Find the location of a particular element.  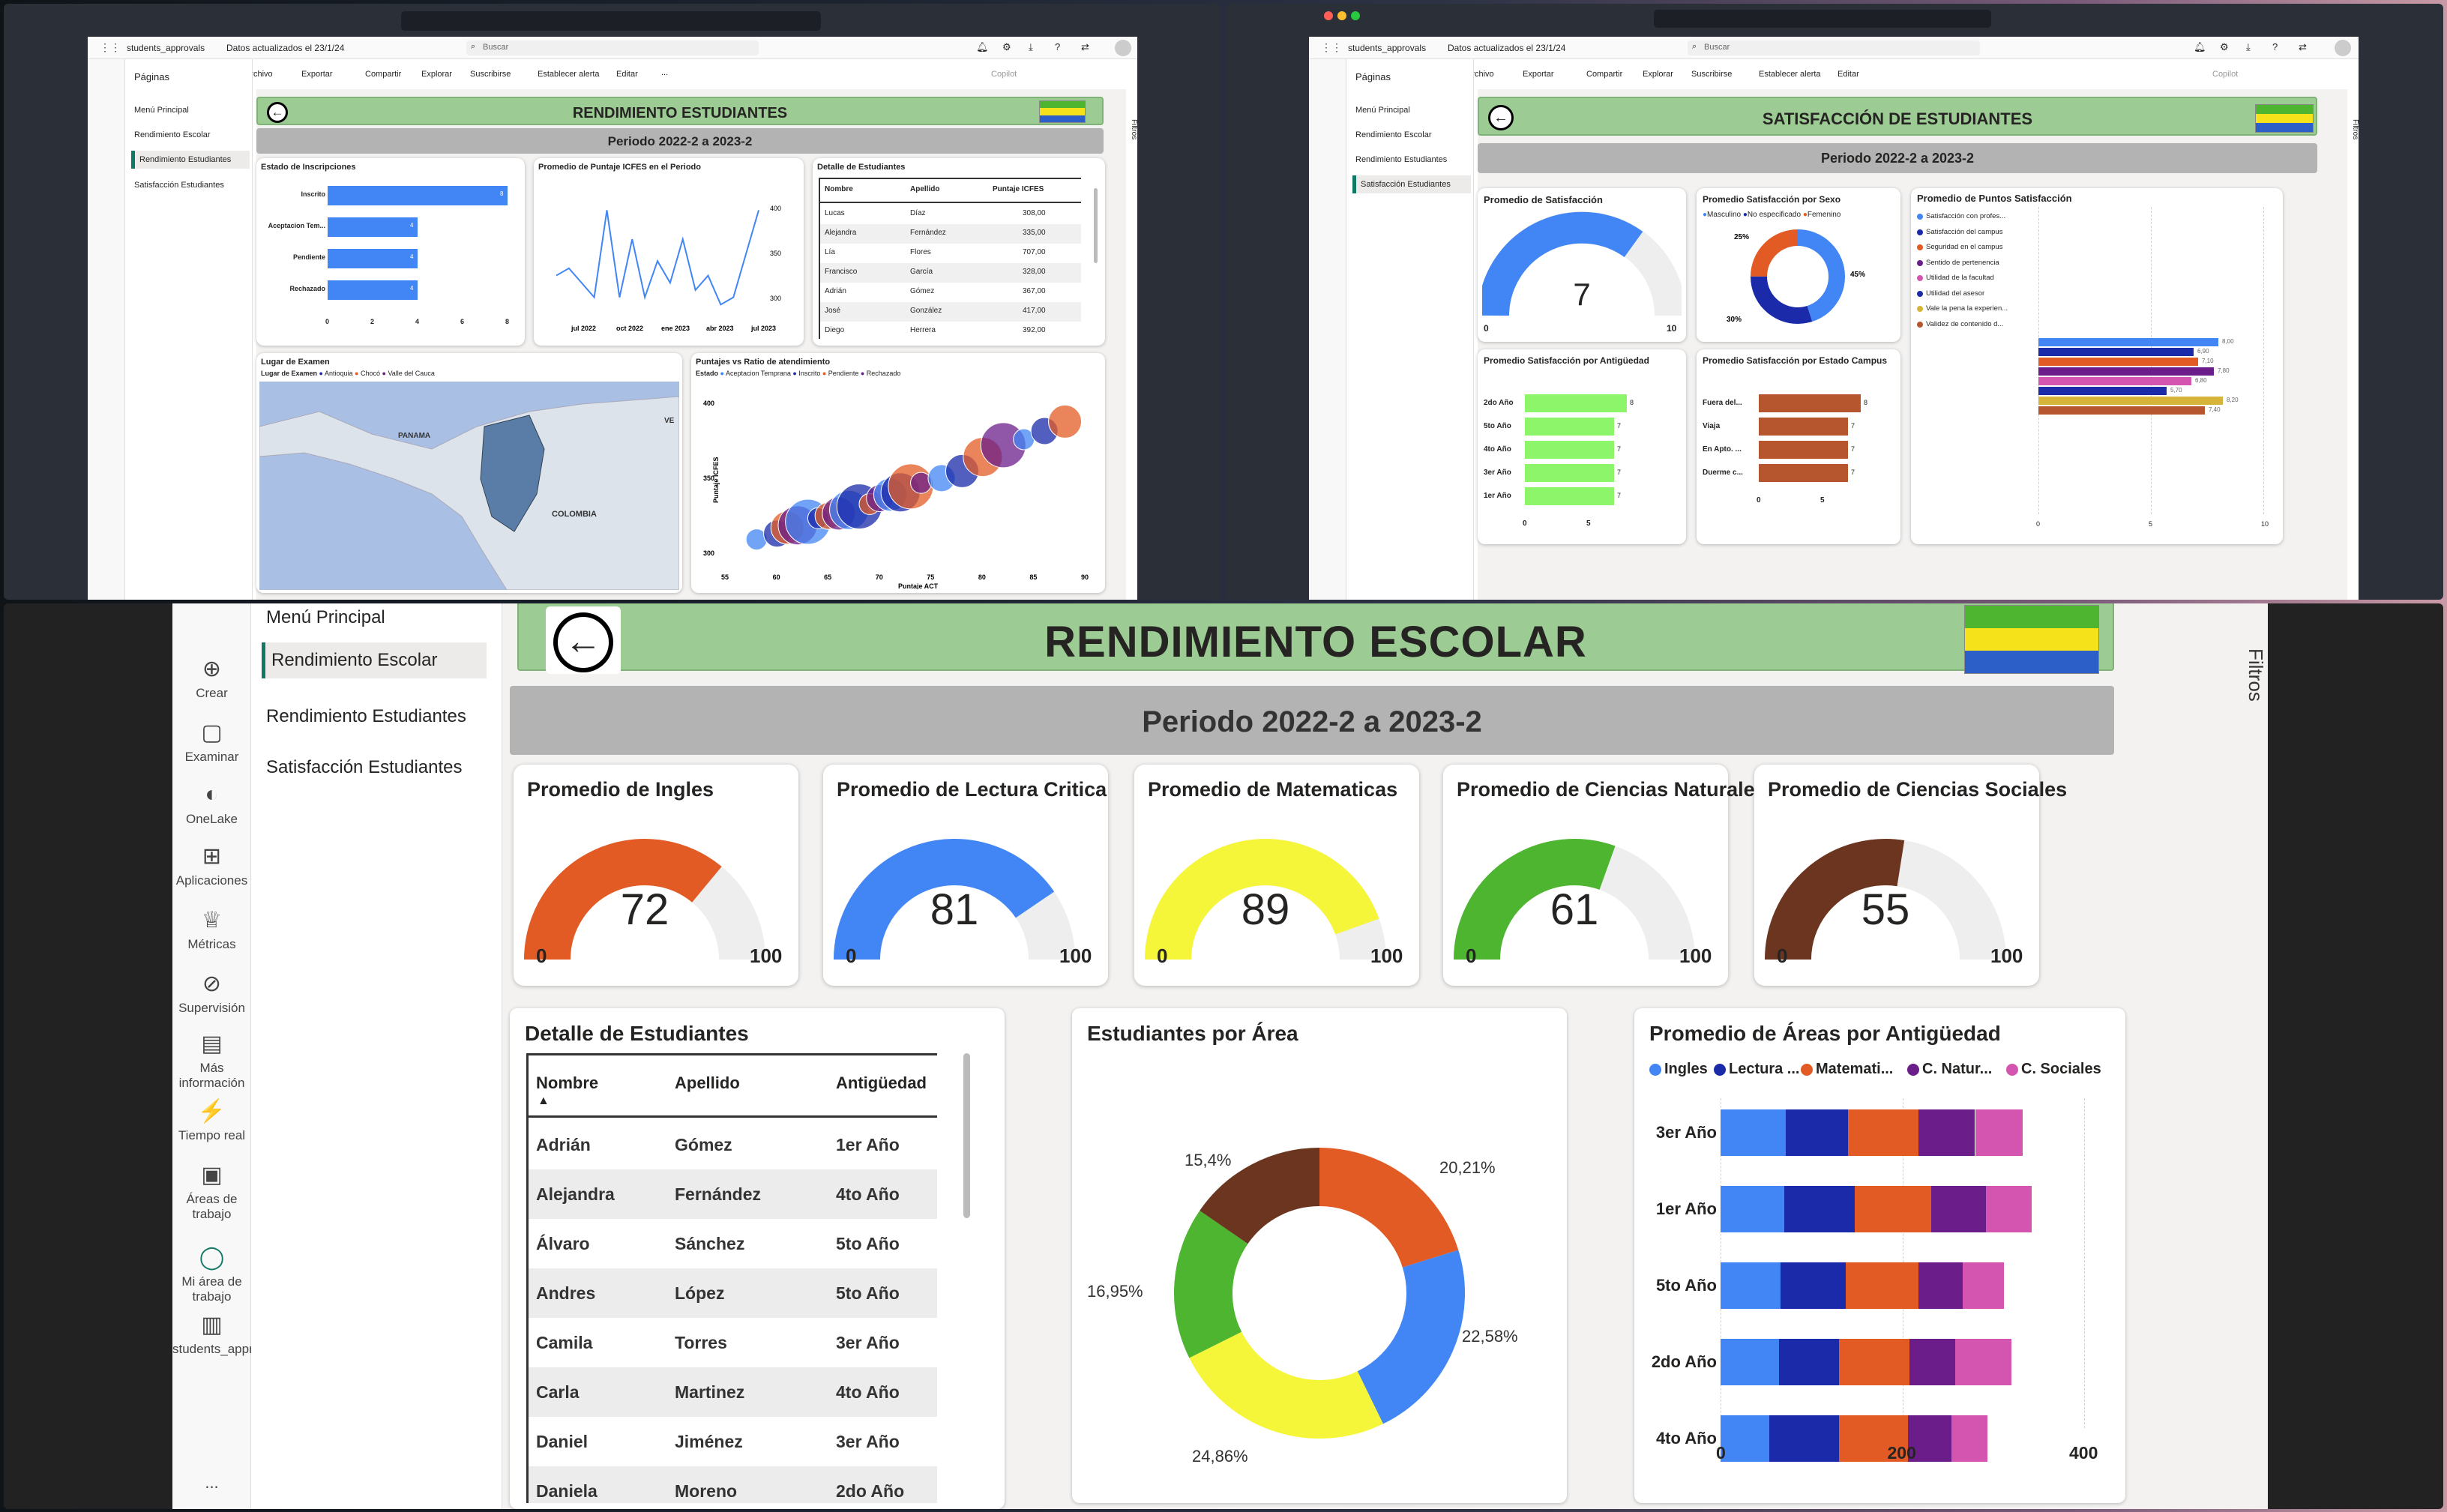

table-row: Francisco García 328,00 is located at coordinates (950, 273).